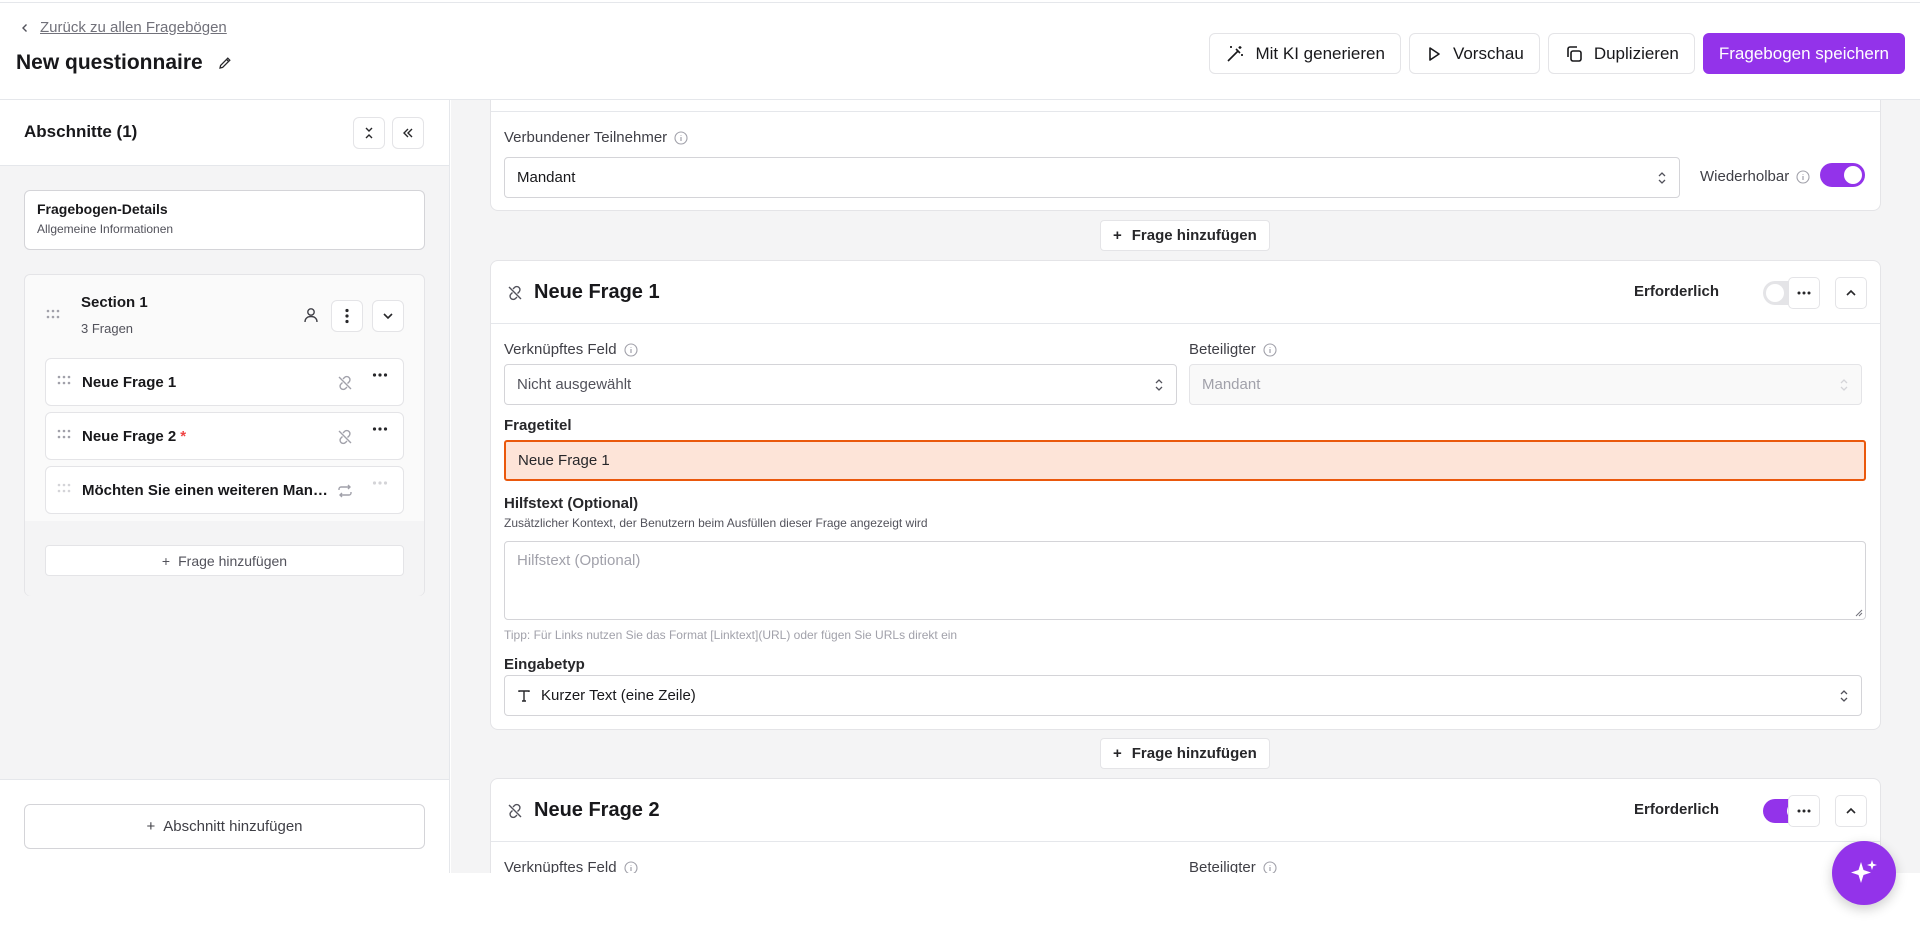 The width and height of the screenshot is (1920, 929). I want to click on chevron-left-icon, so click(25, 28).